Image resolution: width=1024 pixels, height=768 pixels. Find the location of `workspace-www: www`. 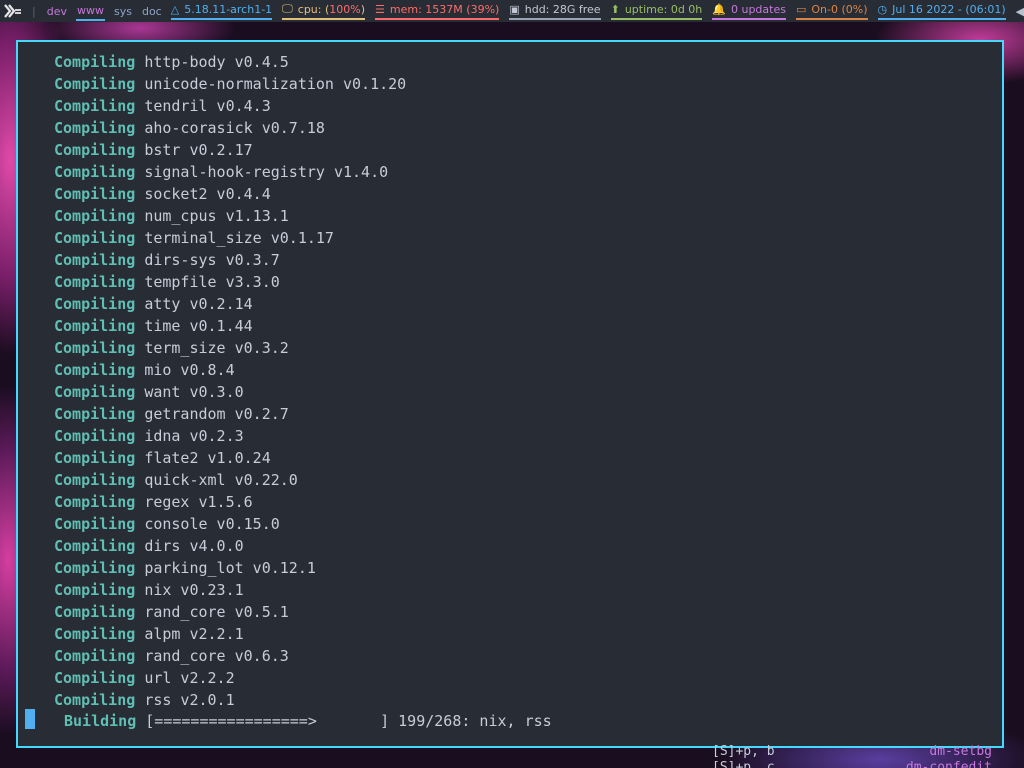

workspace-www: www is located at coordinates (90, 11).